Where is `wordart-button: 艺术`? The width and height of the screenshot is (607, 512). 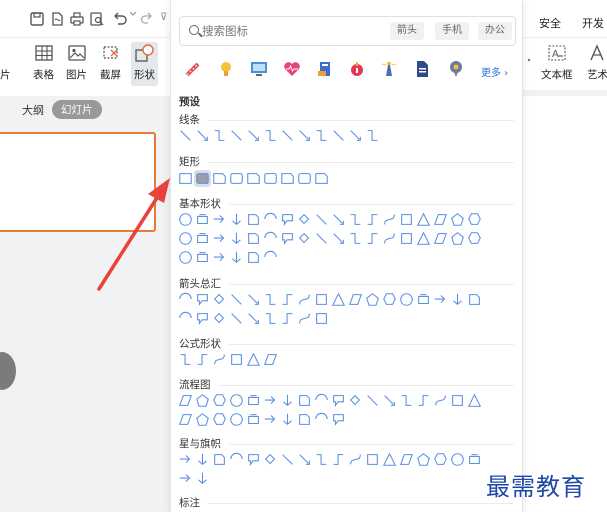 wordart-button: 艺术 is located at coordinates (597, 63).